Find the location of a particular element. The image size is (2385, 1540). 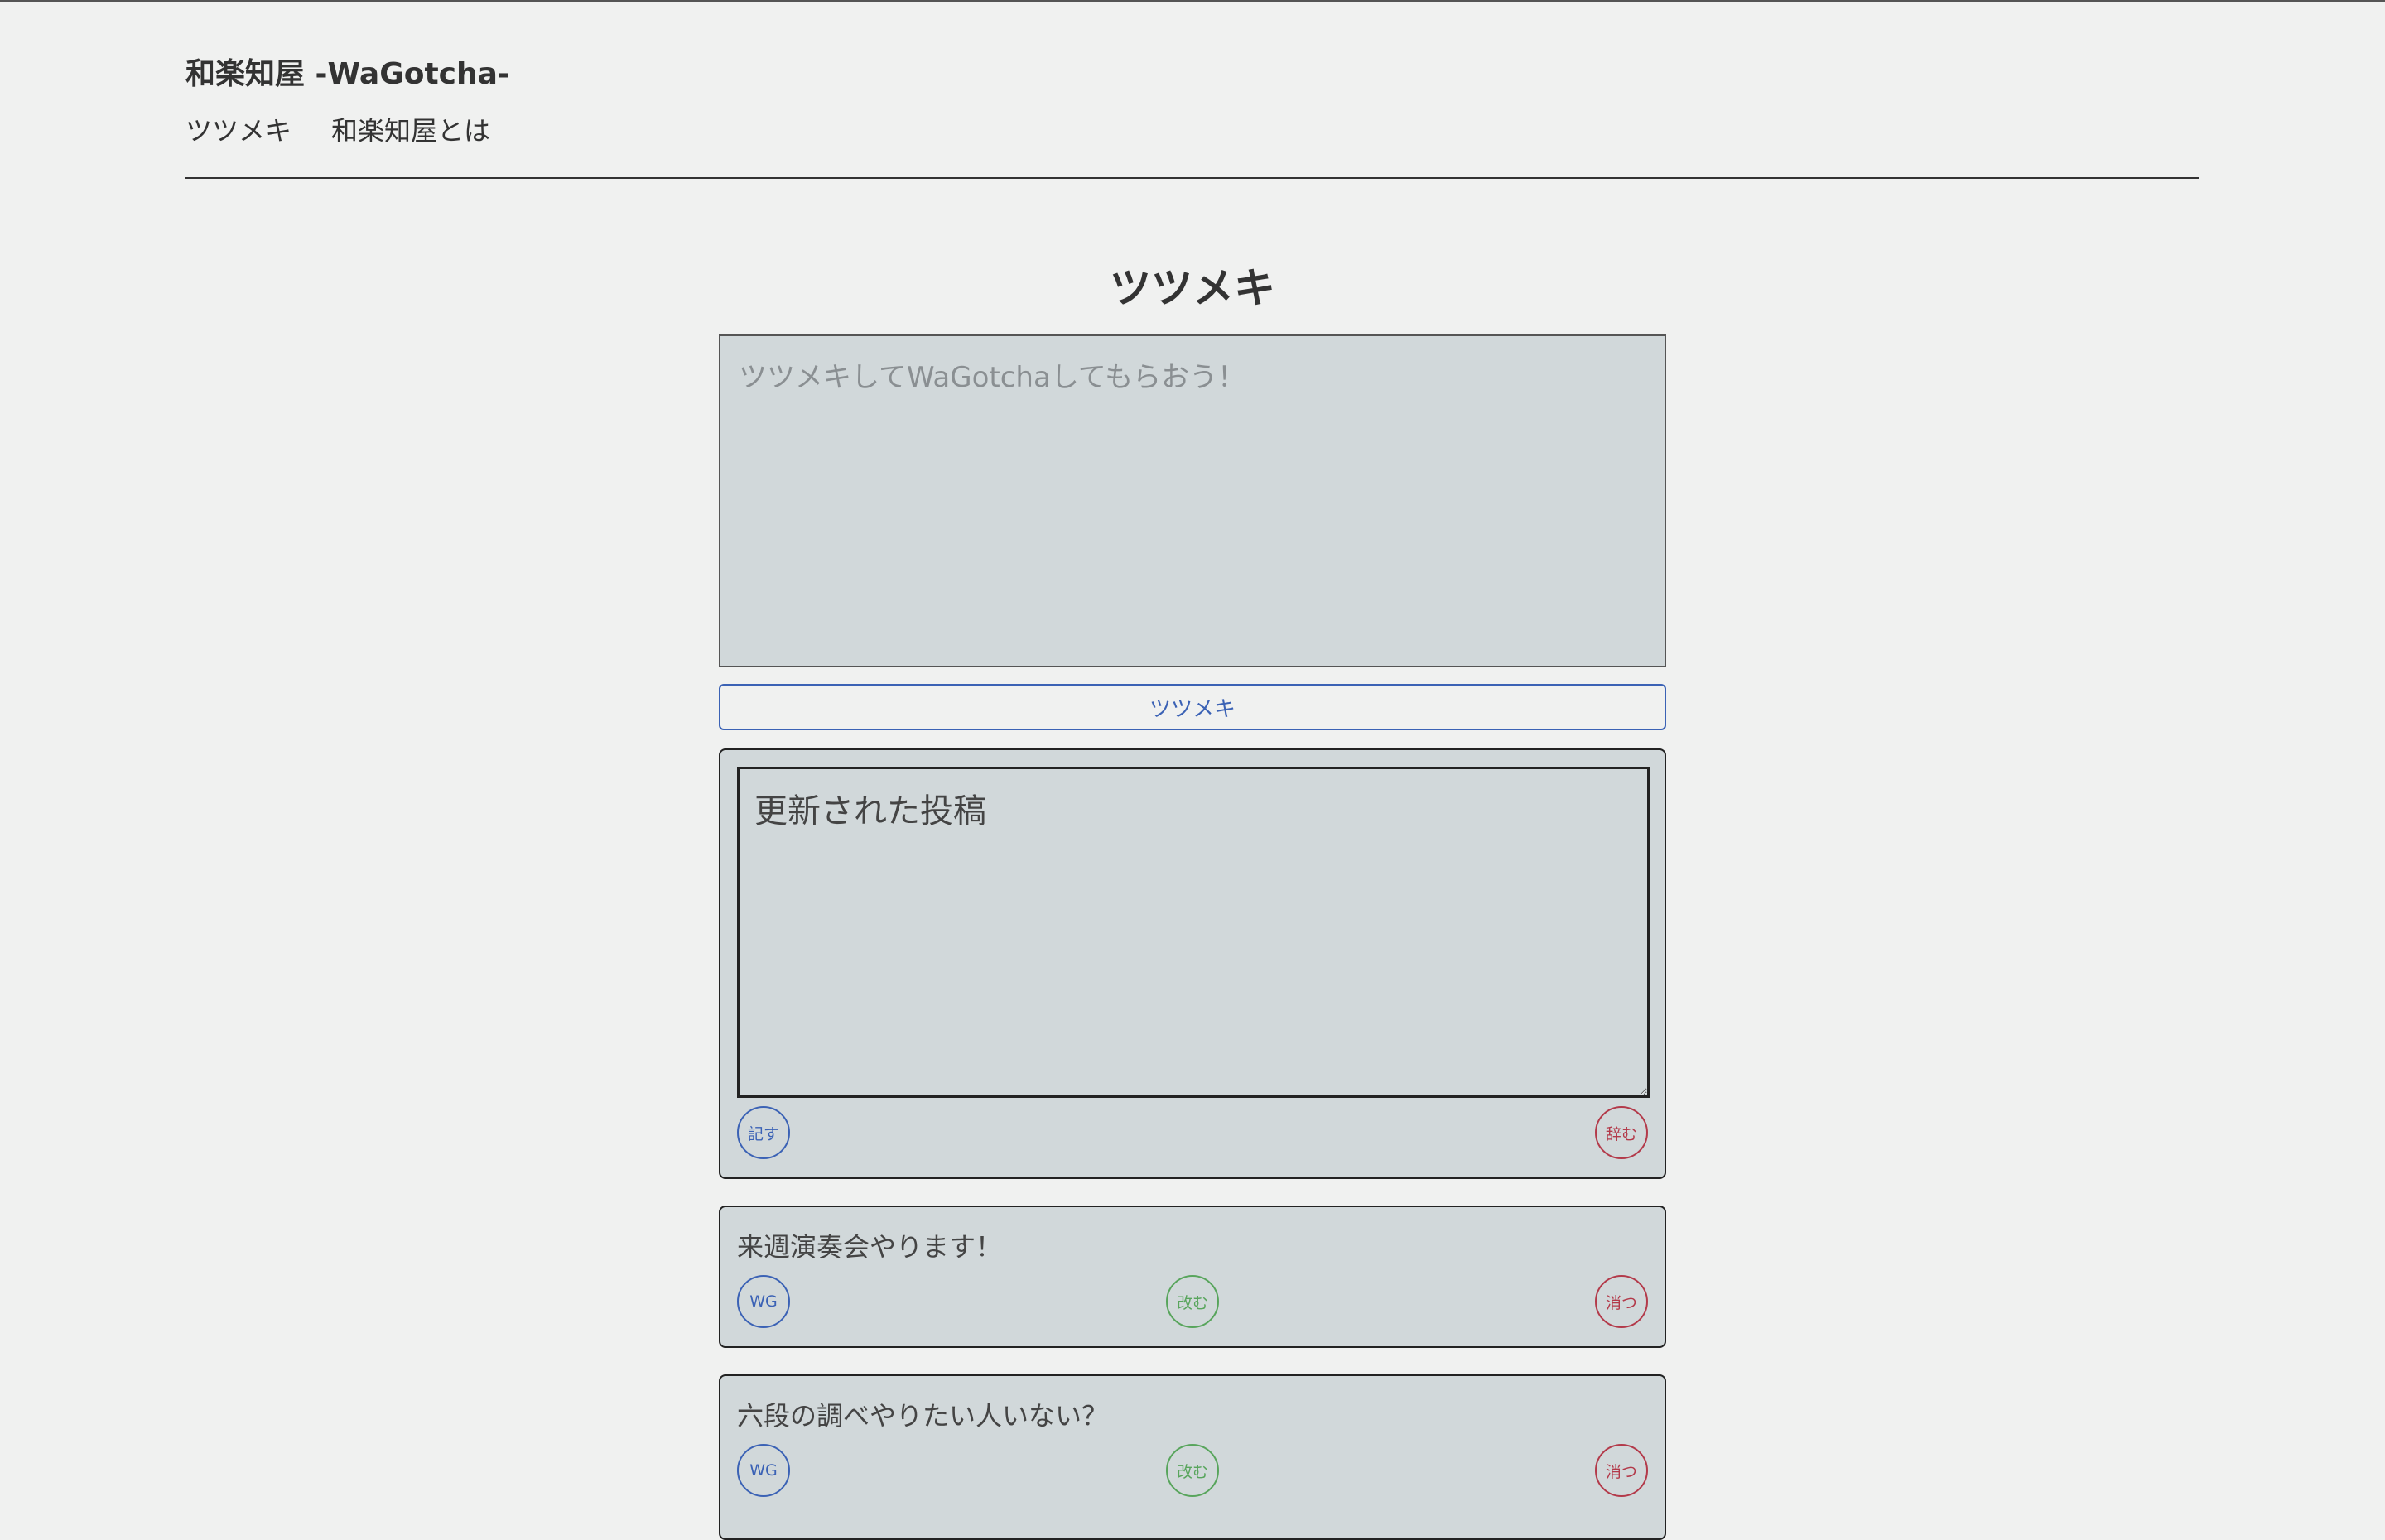

cancel-edit-button: 辞む is located at coordinates (1621, 1132).